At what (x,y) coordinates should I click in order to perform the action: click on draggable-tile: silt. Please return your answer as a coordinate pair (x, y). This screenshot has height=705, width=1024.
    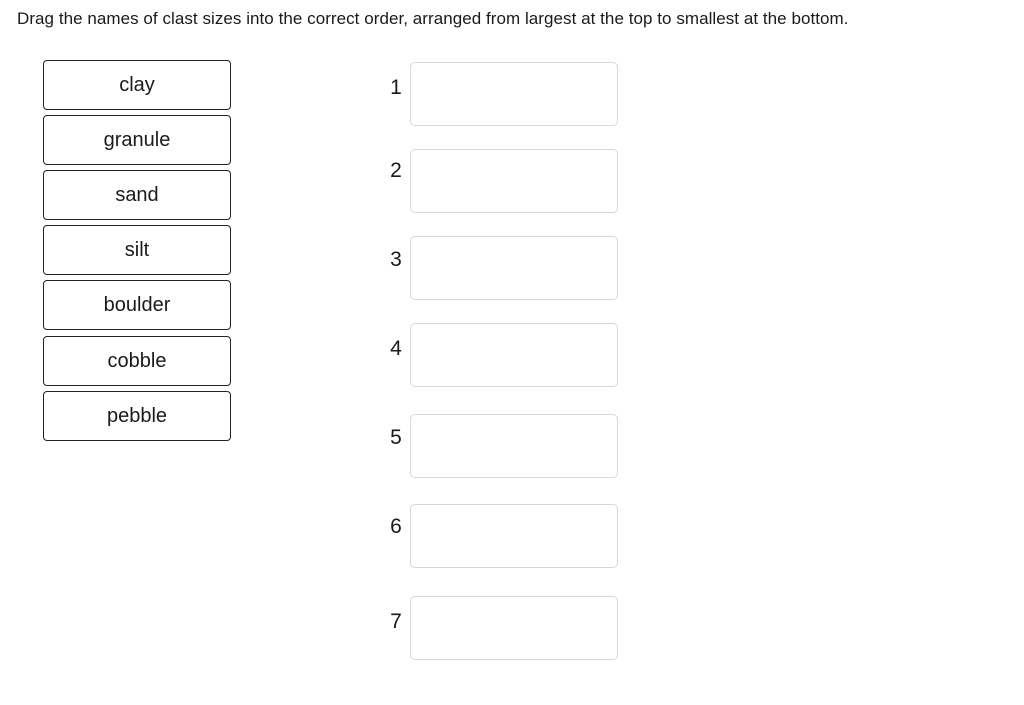
    Looking at the image, I should click on (137, 250).